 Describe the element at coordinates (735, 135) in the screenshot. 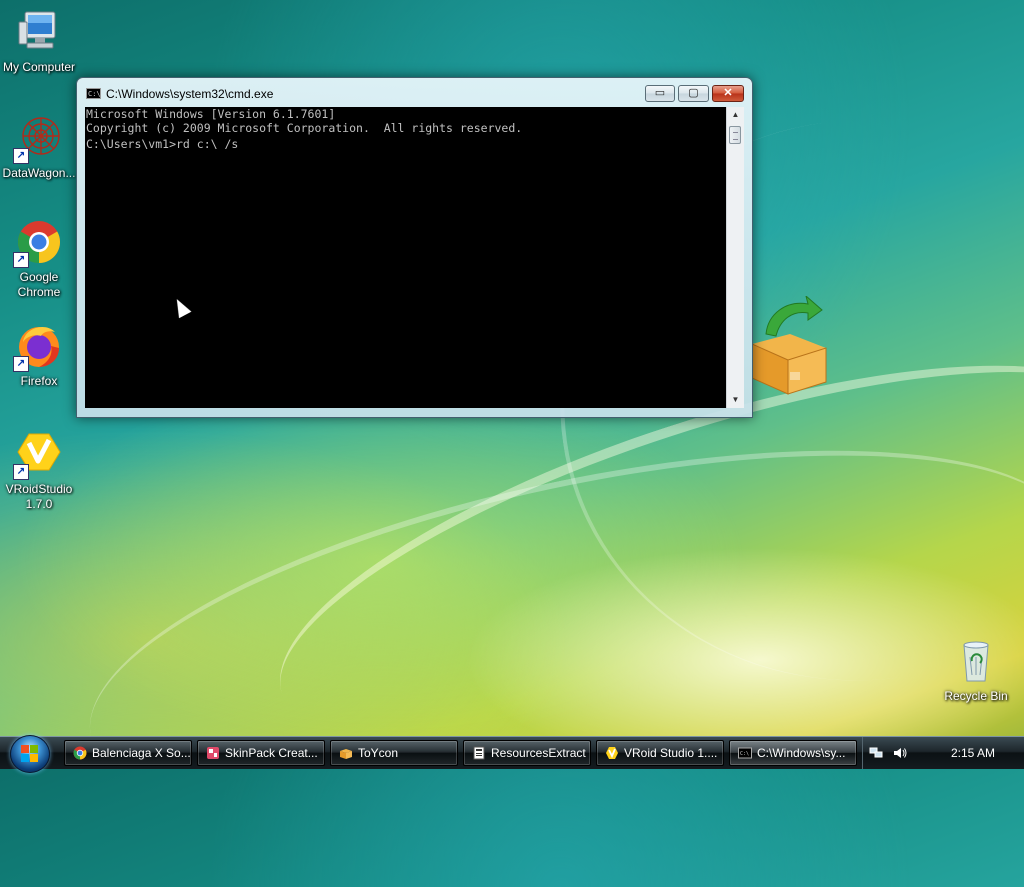

I see `scroll-thumb` at that location.